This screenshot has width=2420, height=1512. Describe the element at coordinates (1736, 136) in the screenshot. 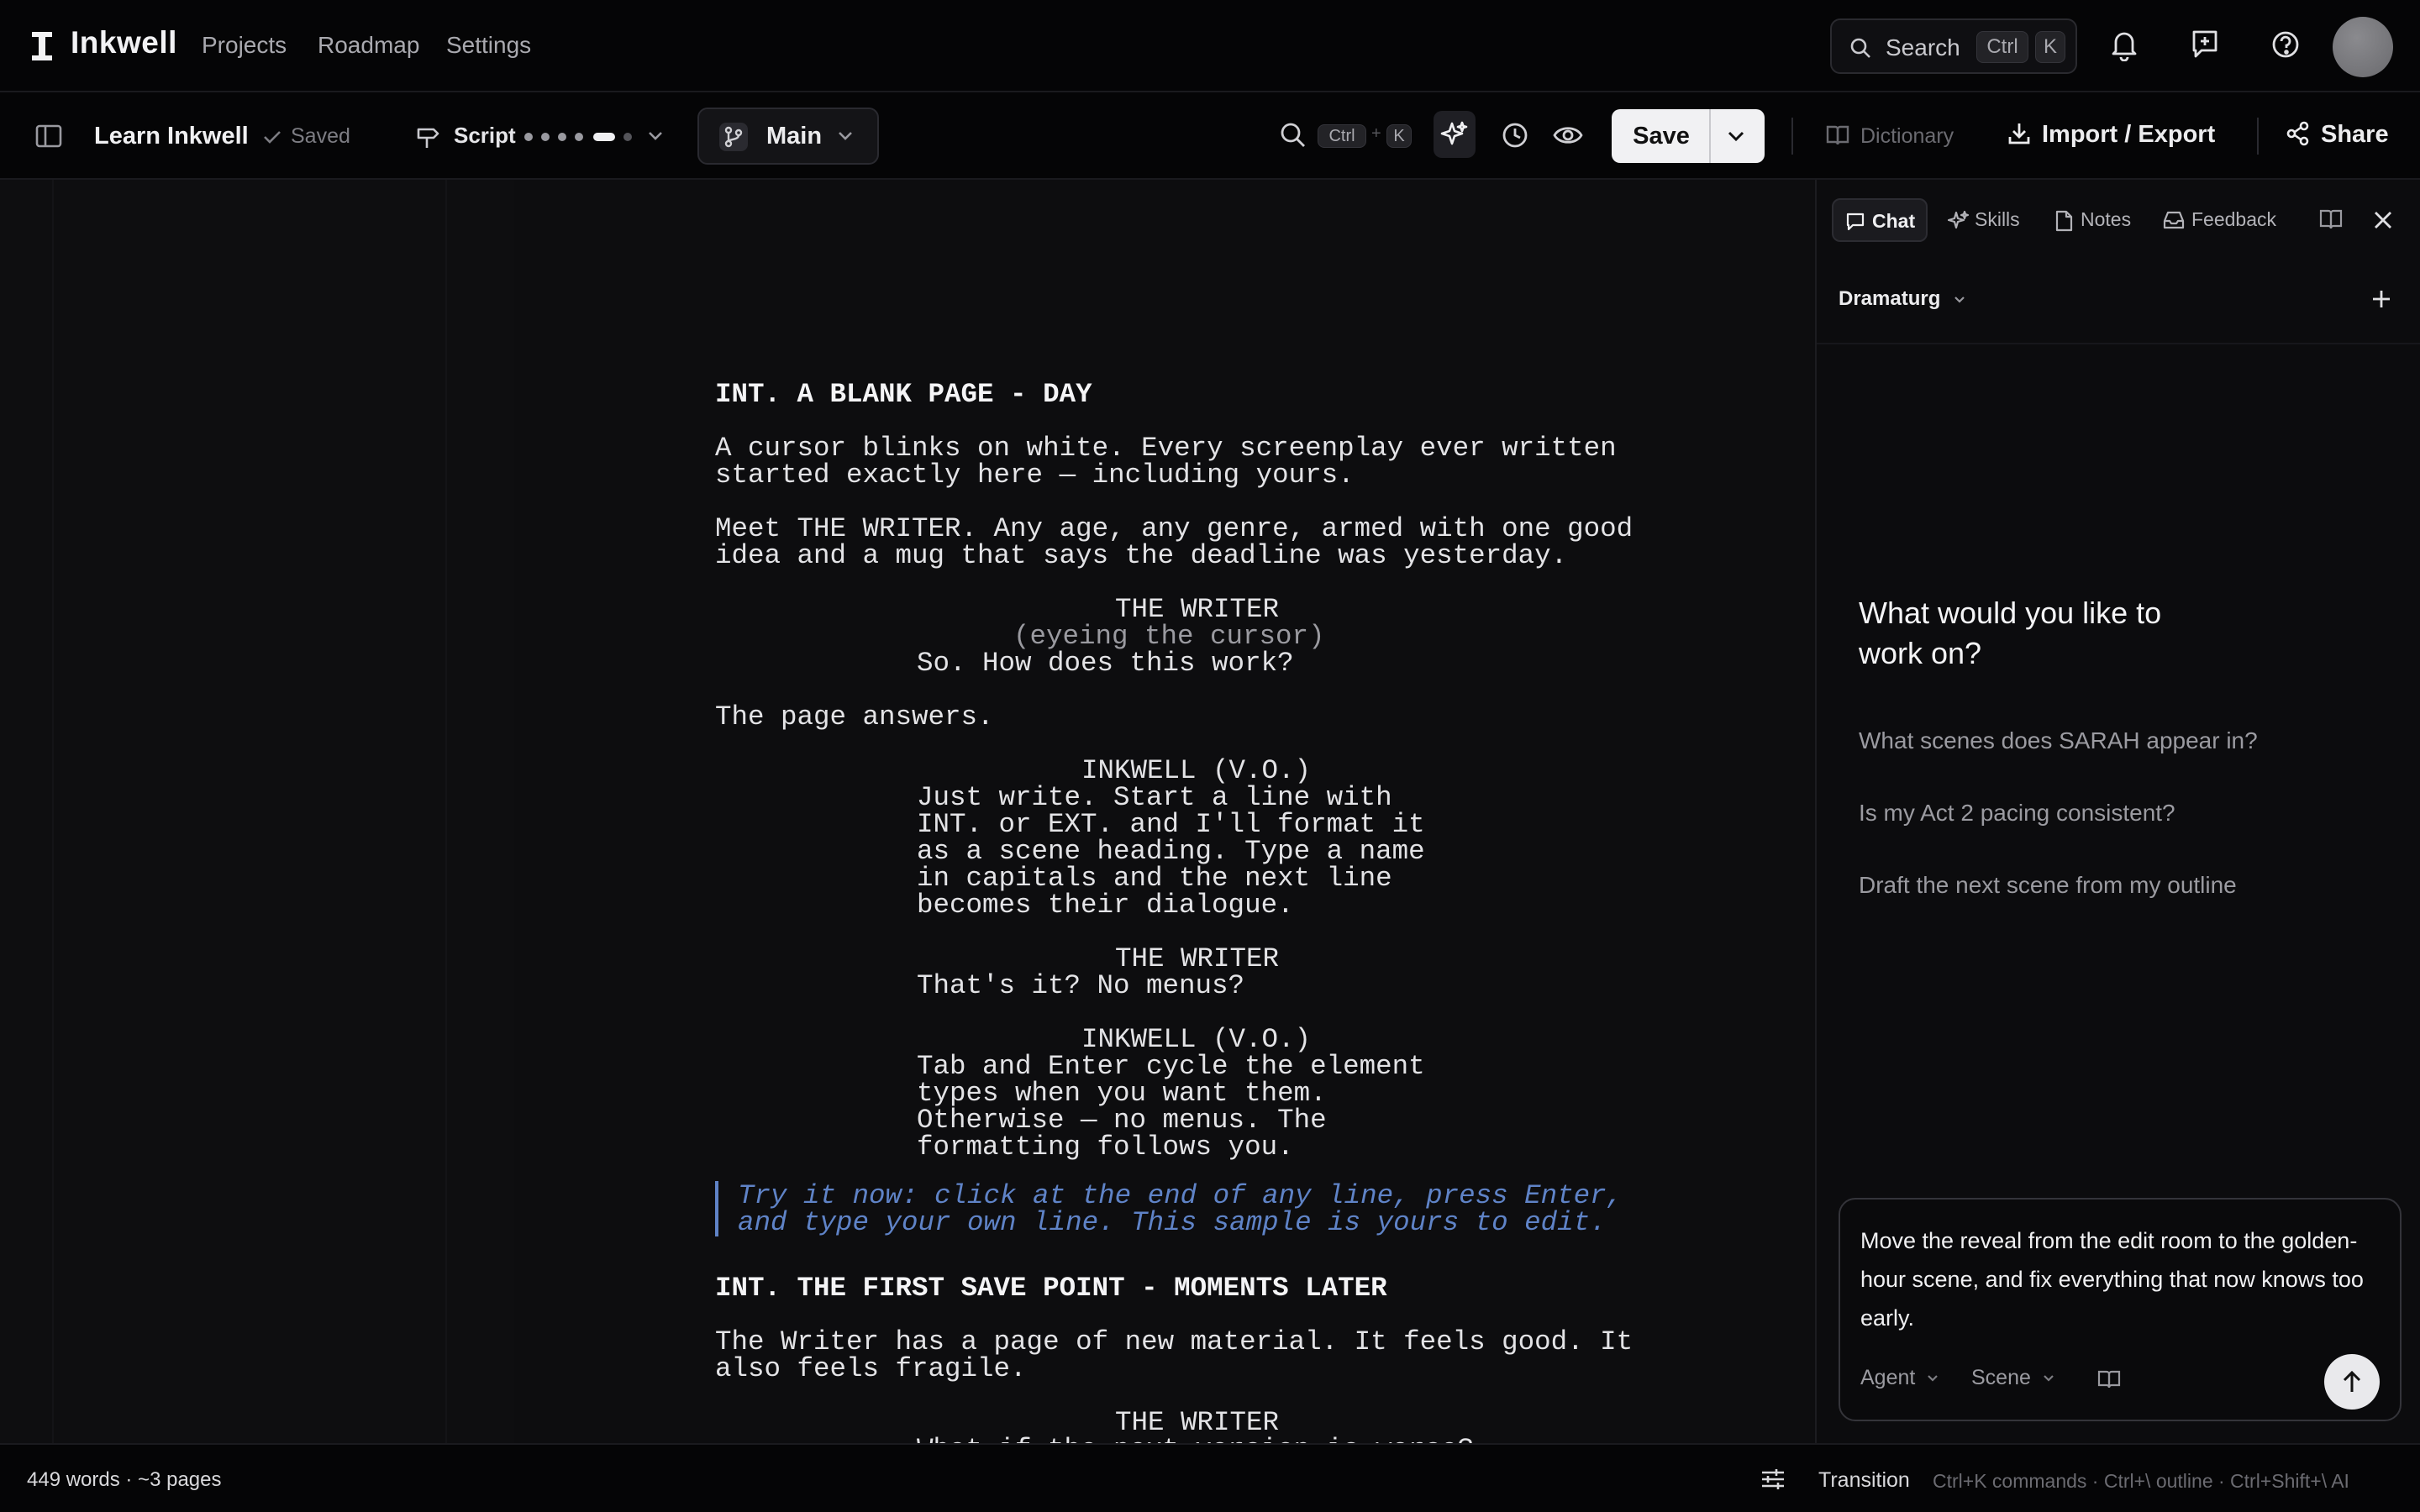

I see `save-options-chevron-icon` at that location.